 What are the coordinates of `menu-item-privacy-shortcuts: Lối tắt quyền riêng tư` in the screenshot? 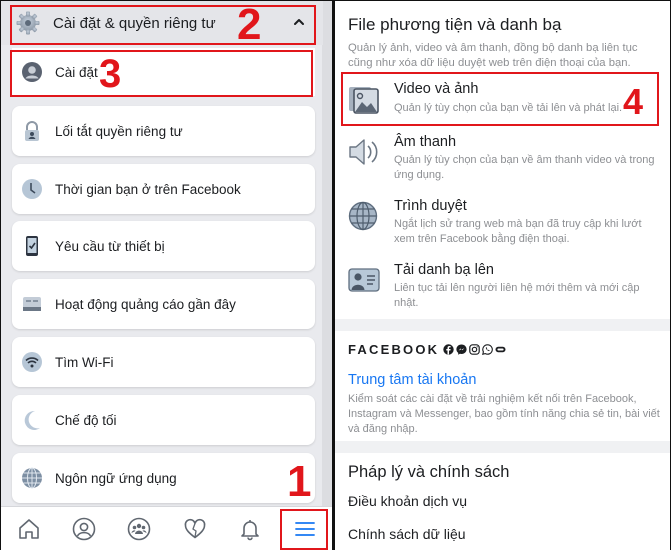 It's located at (163, 131).